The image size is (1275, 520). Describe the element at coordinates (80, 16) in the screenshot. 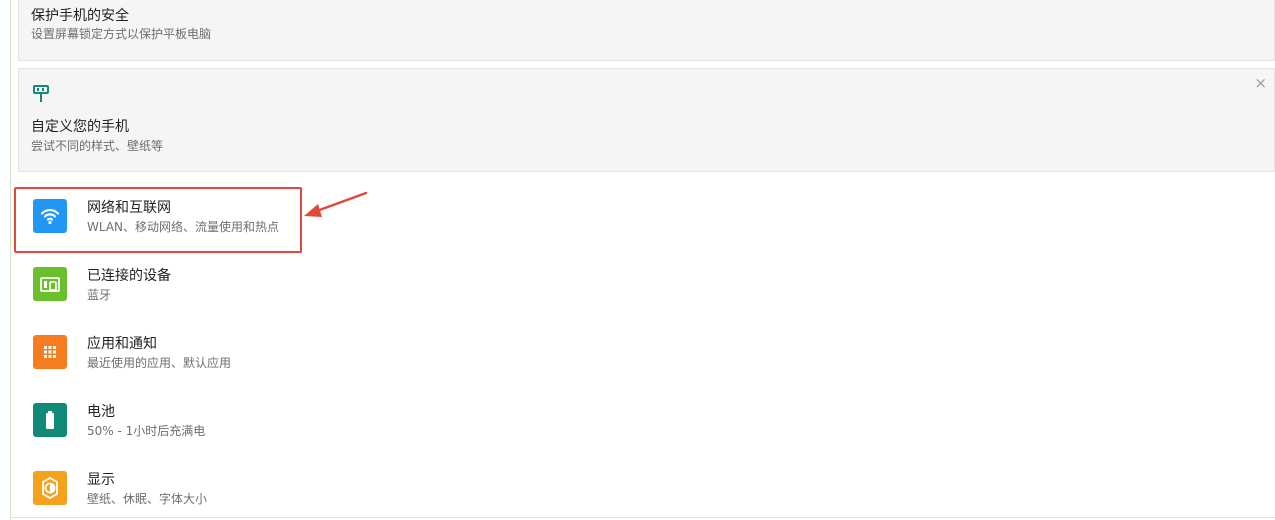

I see `card-title: 保护手机的安全` at that location.